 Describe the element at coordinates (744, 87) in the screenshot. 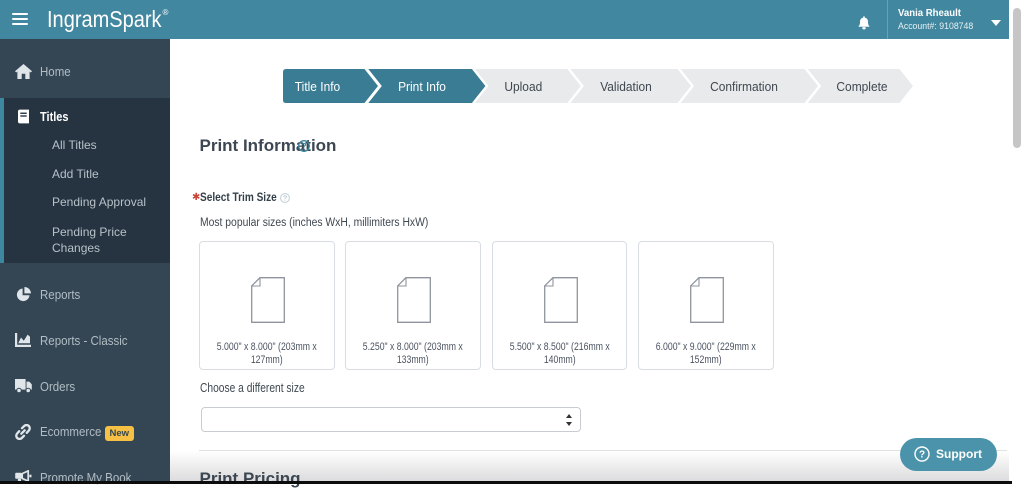

I see `svg-text: Confirmation` at that location.